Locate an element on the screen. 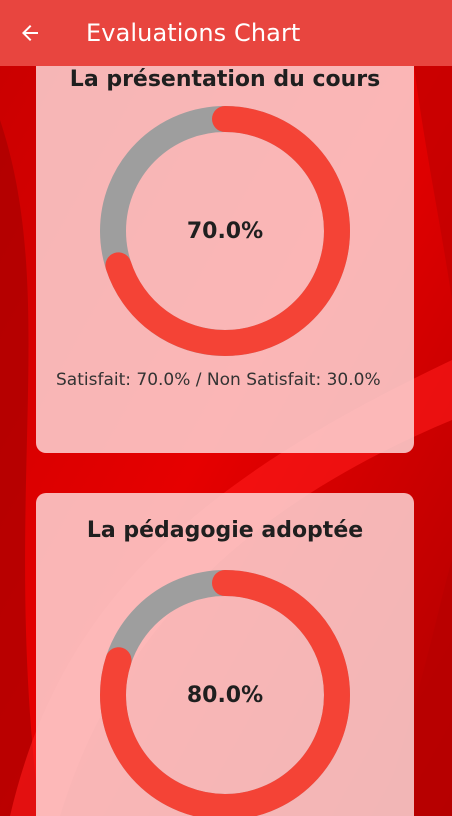 The width and height of the screenshot is (452, 816). back-button is located at coordinates (30, 33).